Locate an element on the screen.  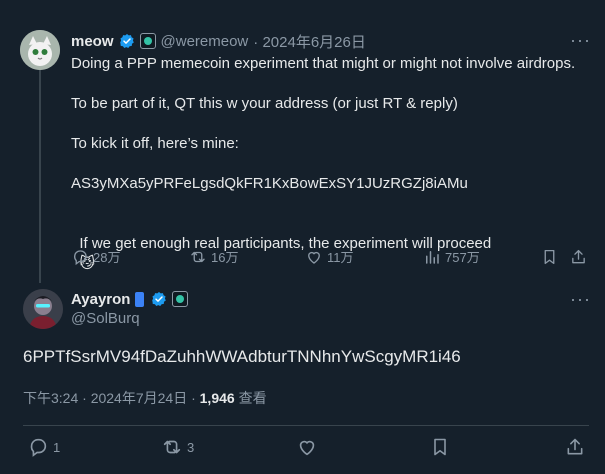
person-avatar-icon is located at coordinates (43, 309).